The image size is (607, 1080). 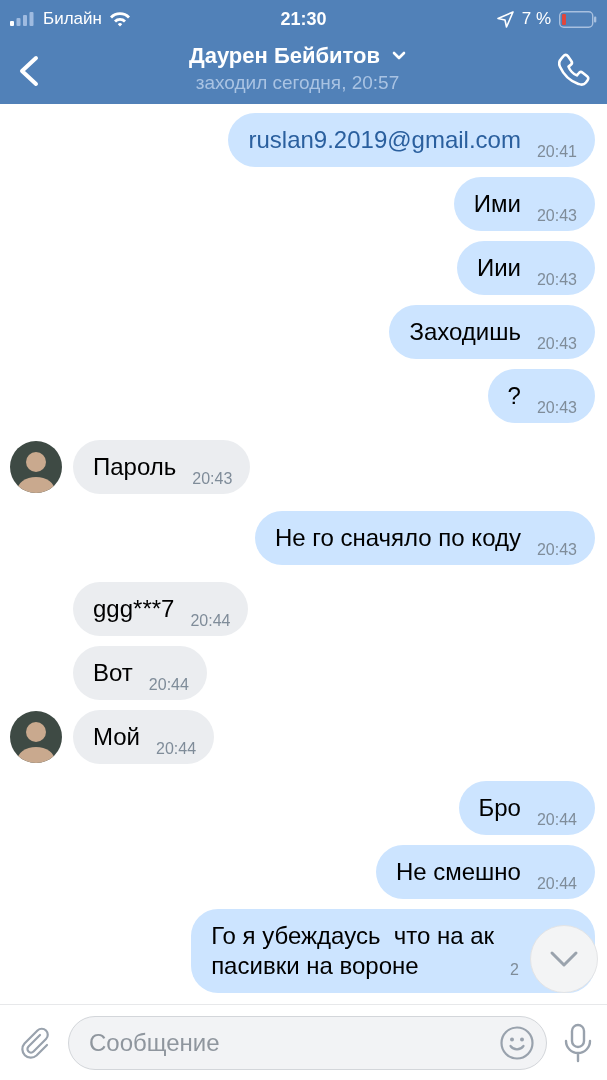 I want to click on message-text: Мой, so click(x=116, y=737).